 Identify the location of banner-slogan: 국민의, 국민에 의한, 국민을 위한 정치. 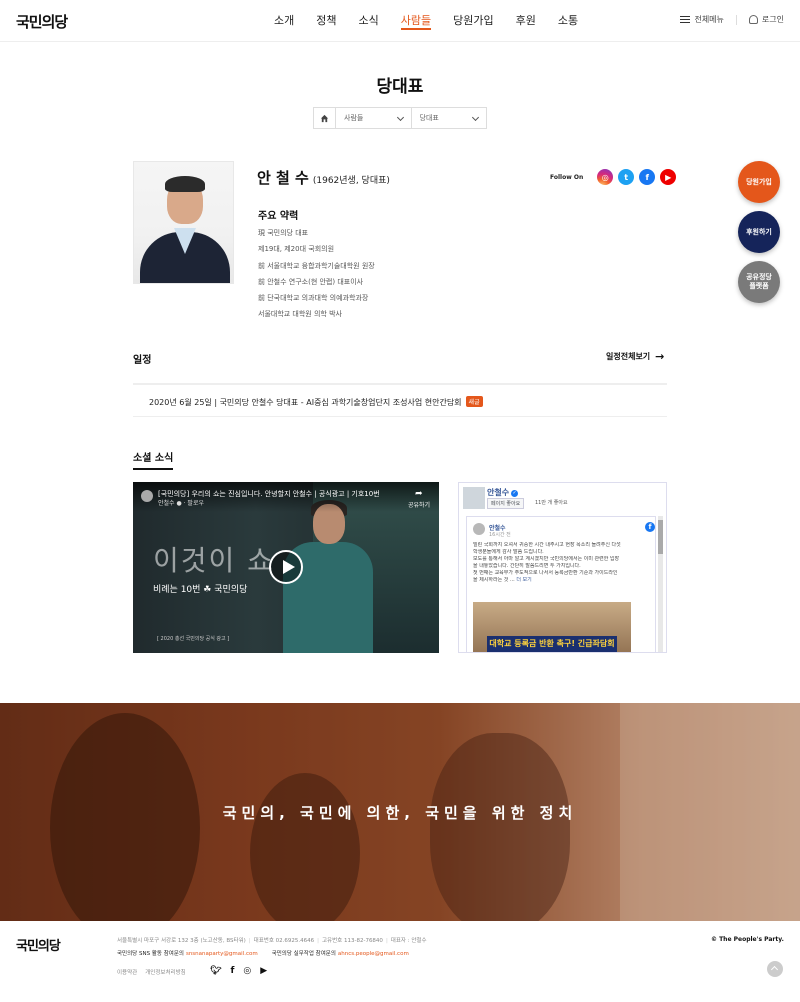
(400, 813).